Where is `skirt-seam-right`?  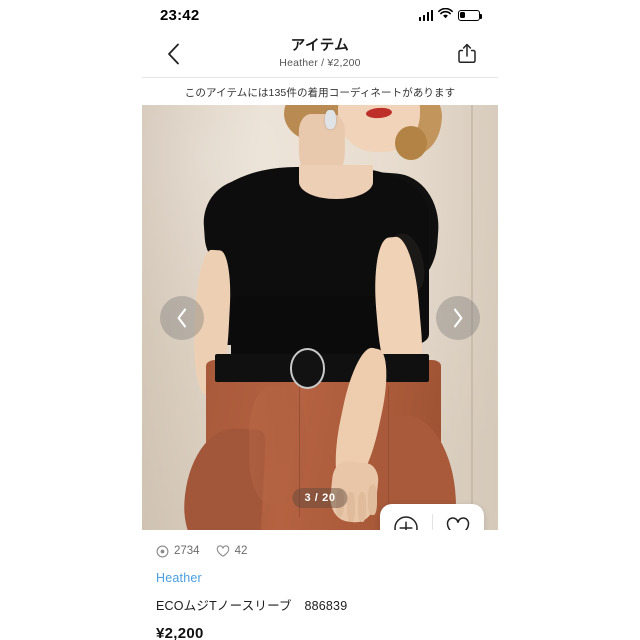 skirt-seam-right is located at coordinates (388, 453).